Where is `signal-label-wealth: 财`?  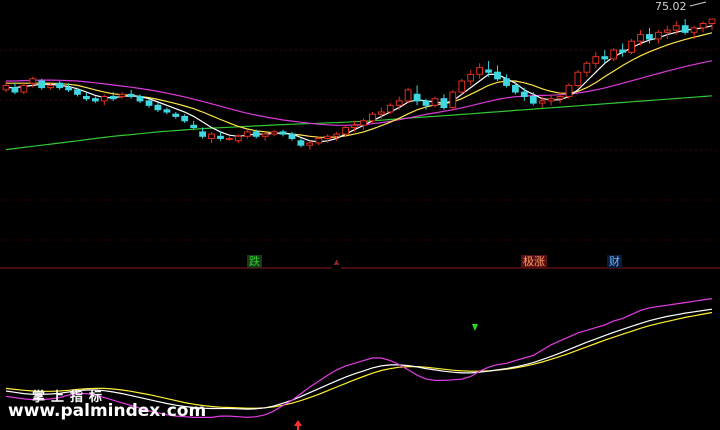
signal-label-wealth: 财 is located at coordinates (614, 261).